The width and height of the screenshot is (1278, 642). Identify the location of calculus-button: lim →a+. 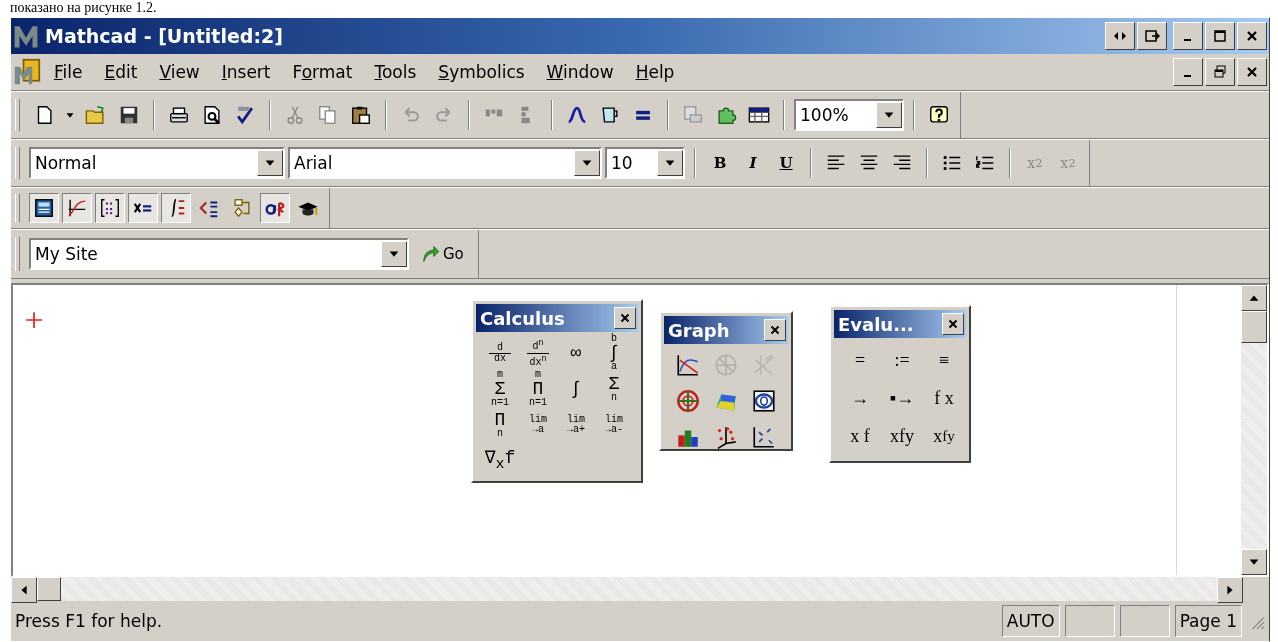
(576, 425).